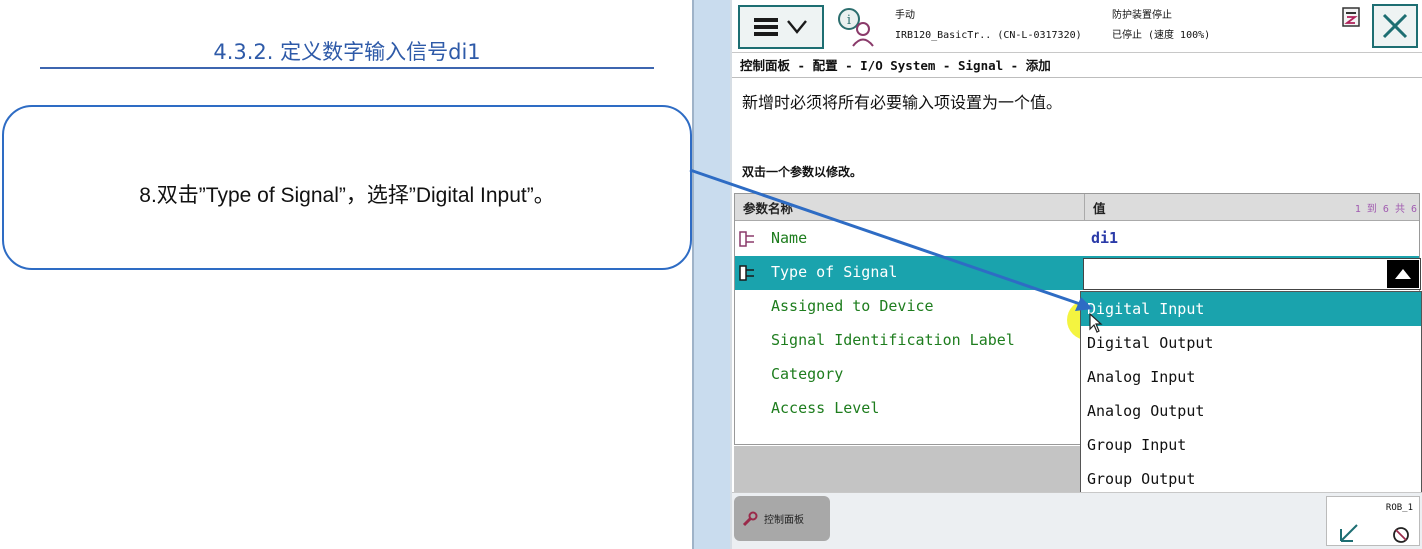 The height and width of the screenshot is (549, 1422). Describe the element at coordinates (1077, 77) in the screenshot. I see `breadcrumb-divider` at that location.